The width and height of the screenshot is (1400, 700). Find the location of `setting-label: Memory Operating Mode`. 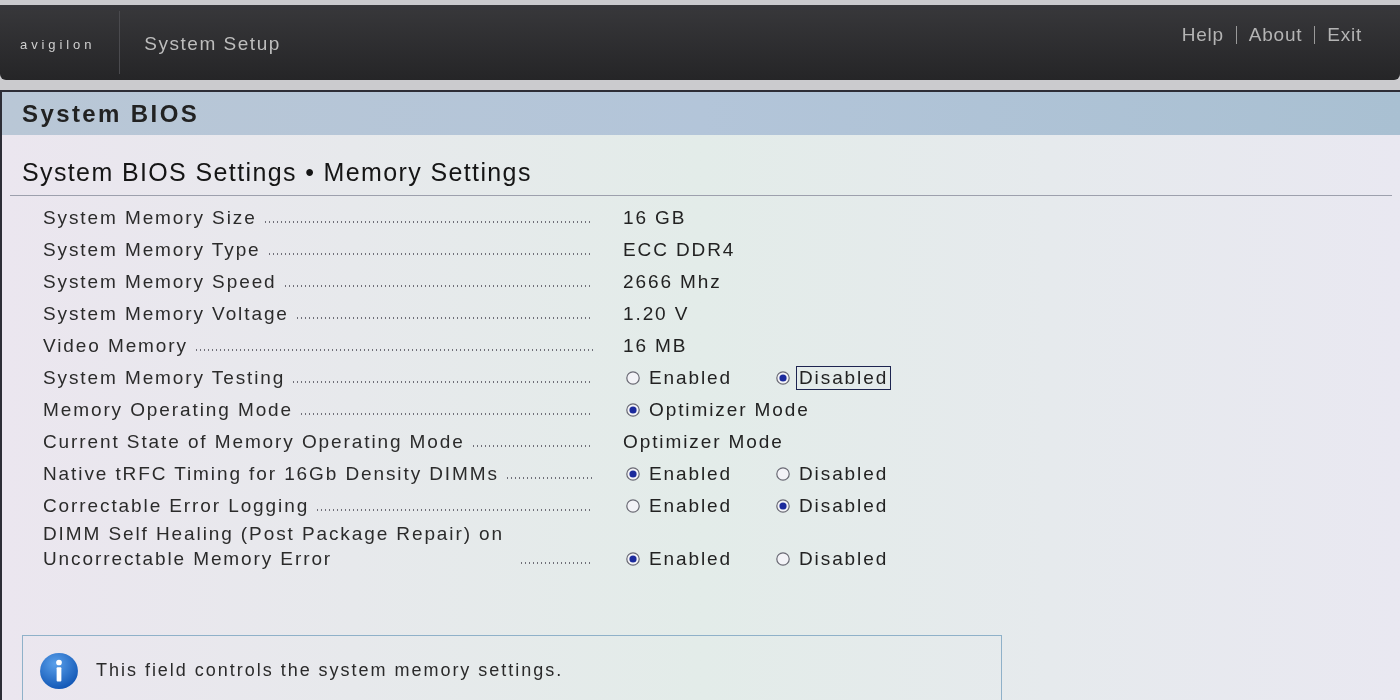

setting-label: Memory Operating Mode is located at coordinates (168, 410).